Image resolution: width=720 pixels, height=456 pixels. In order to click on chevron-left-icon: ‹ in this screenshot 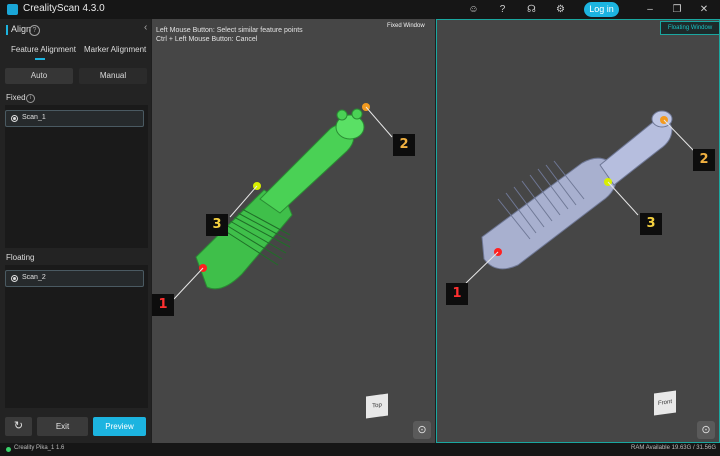, I will do `click(145, 27)`.